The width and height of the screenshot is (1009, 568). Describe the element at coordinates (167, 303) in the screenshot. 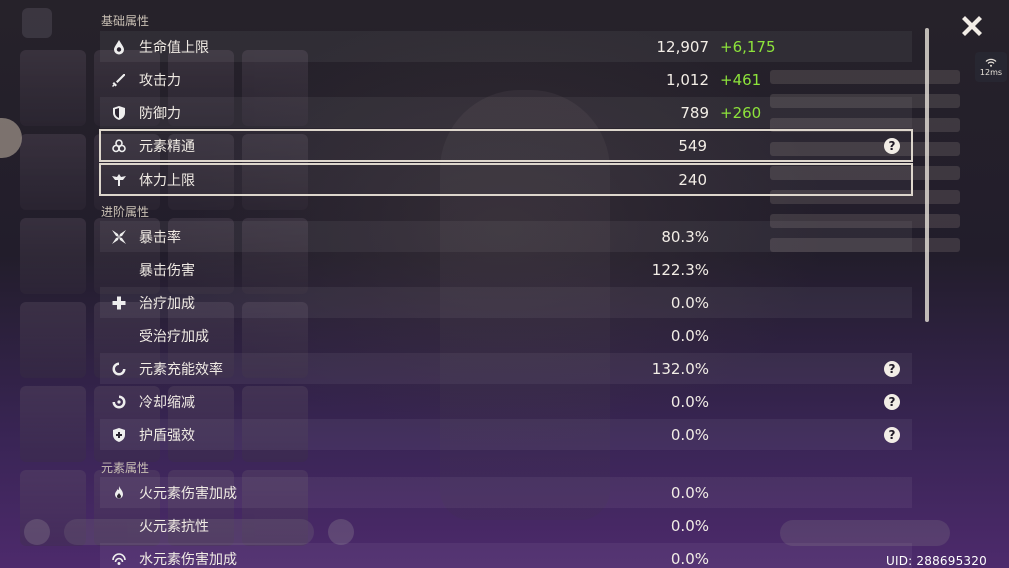

I see `stat-name: 治疗加成` at that location.